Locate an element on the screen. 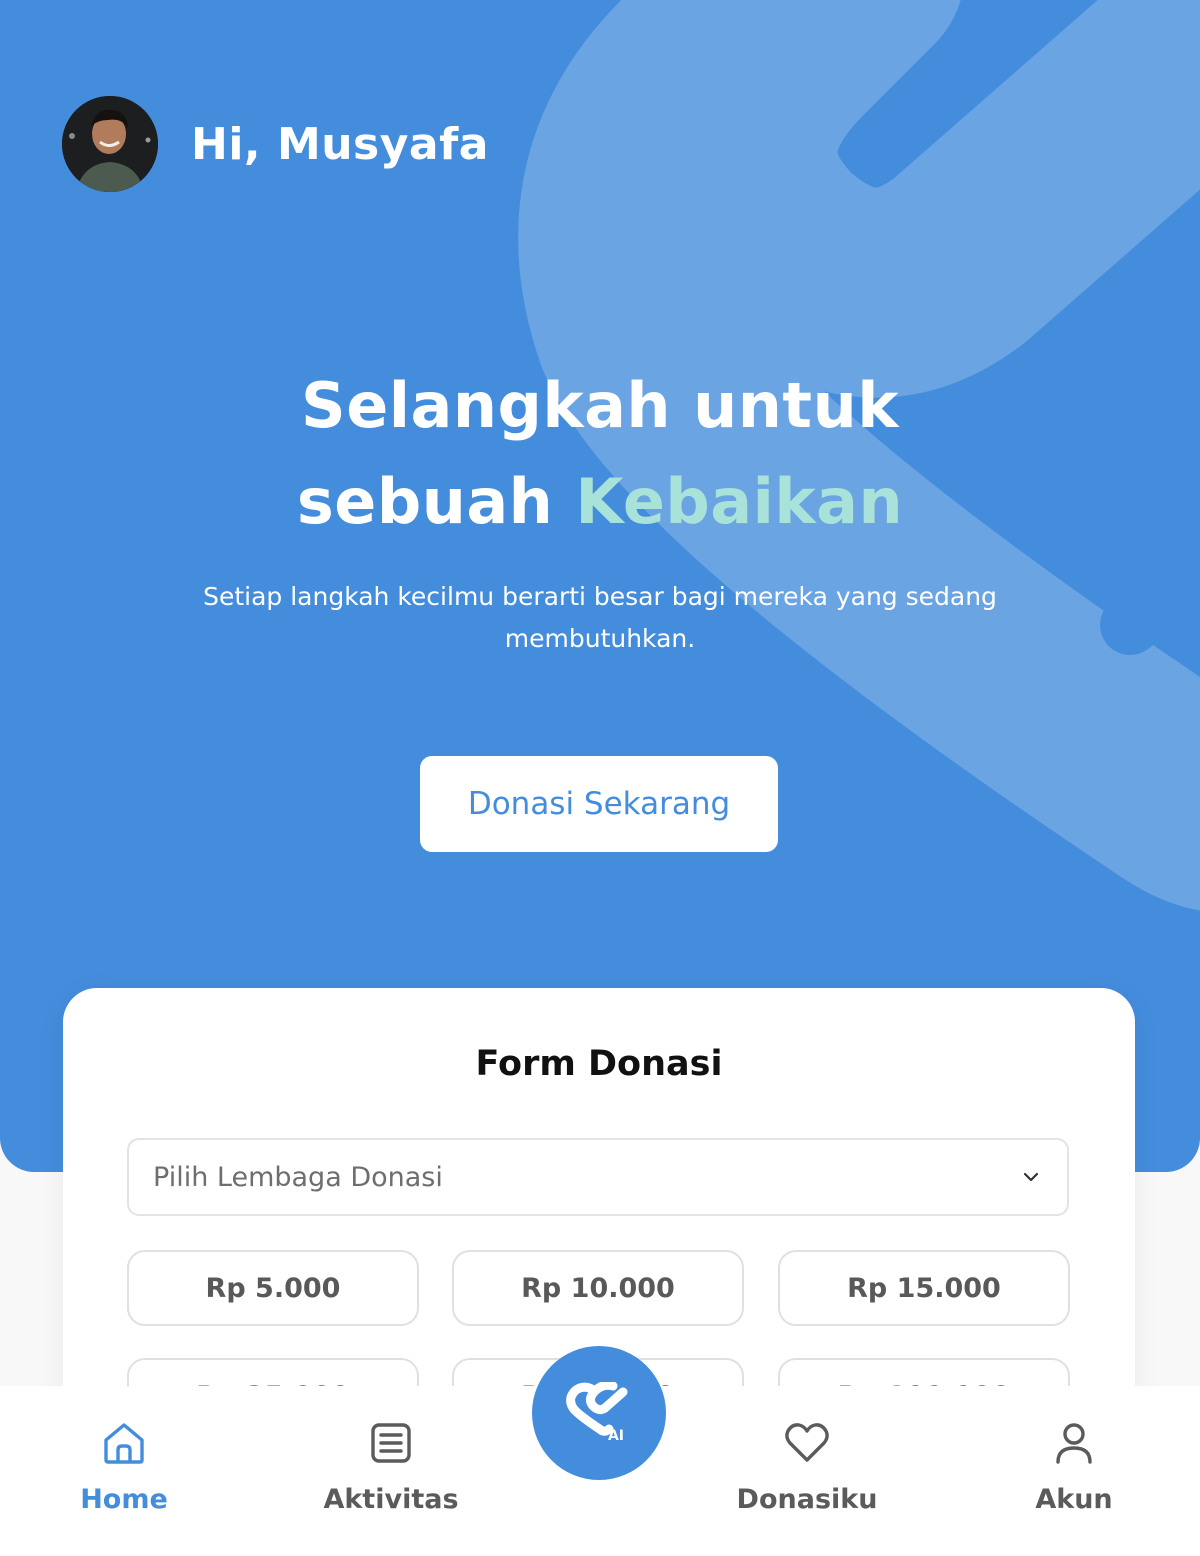 This screenshot has height=1556, width=1200. heart-icon is located at coordinates (807, 1442).